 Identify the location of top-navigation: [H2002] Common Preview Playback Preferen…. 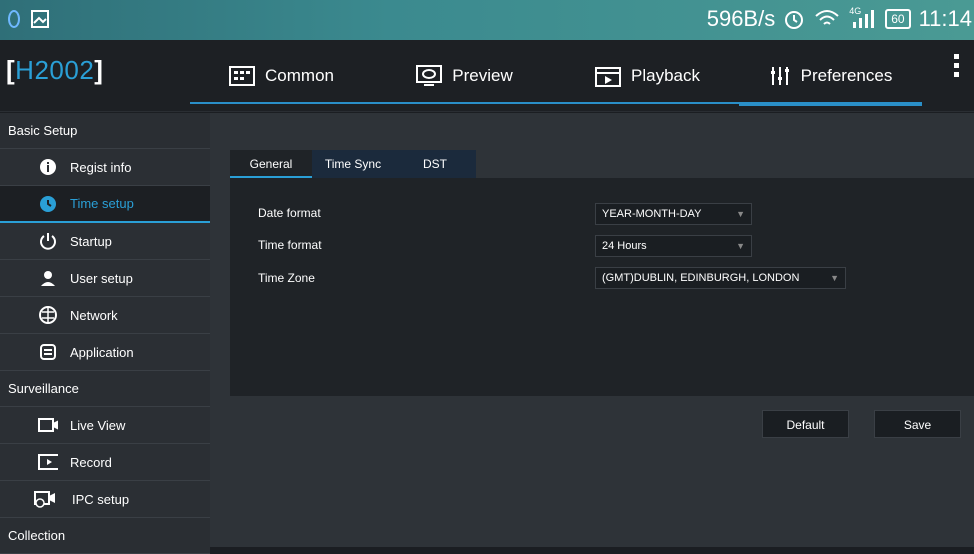
(487, 76).